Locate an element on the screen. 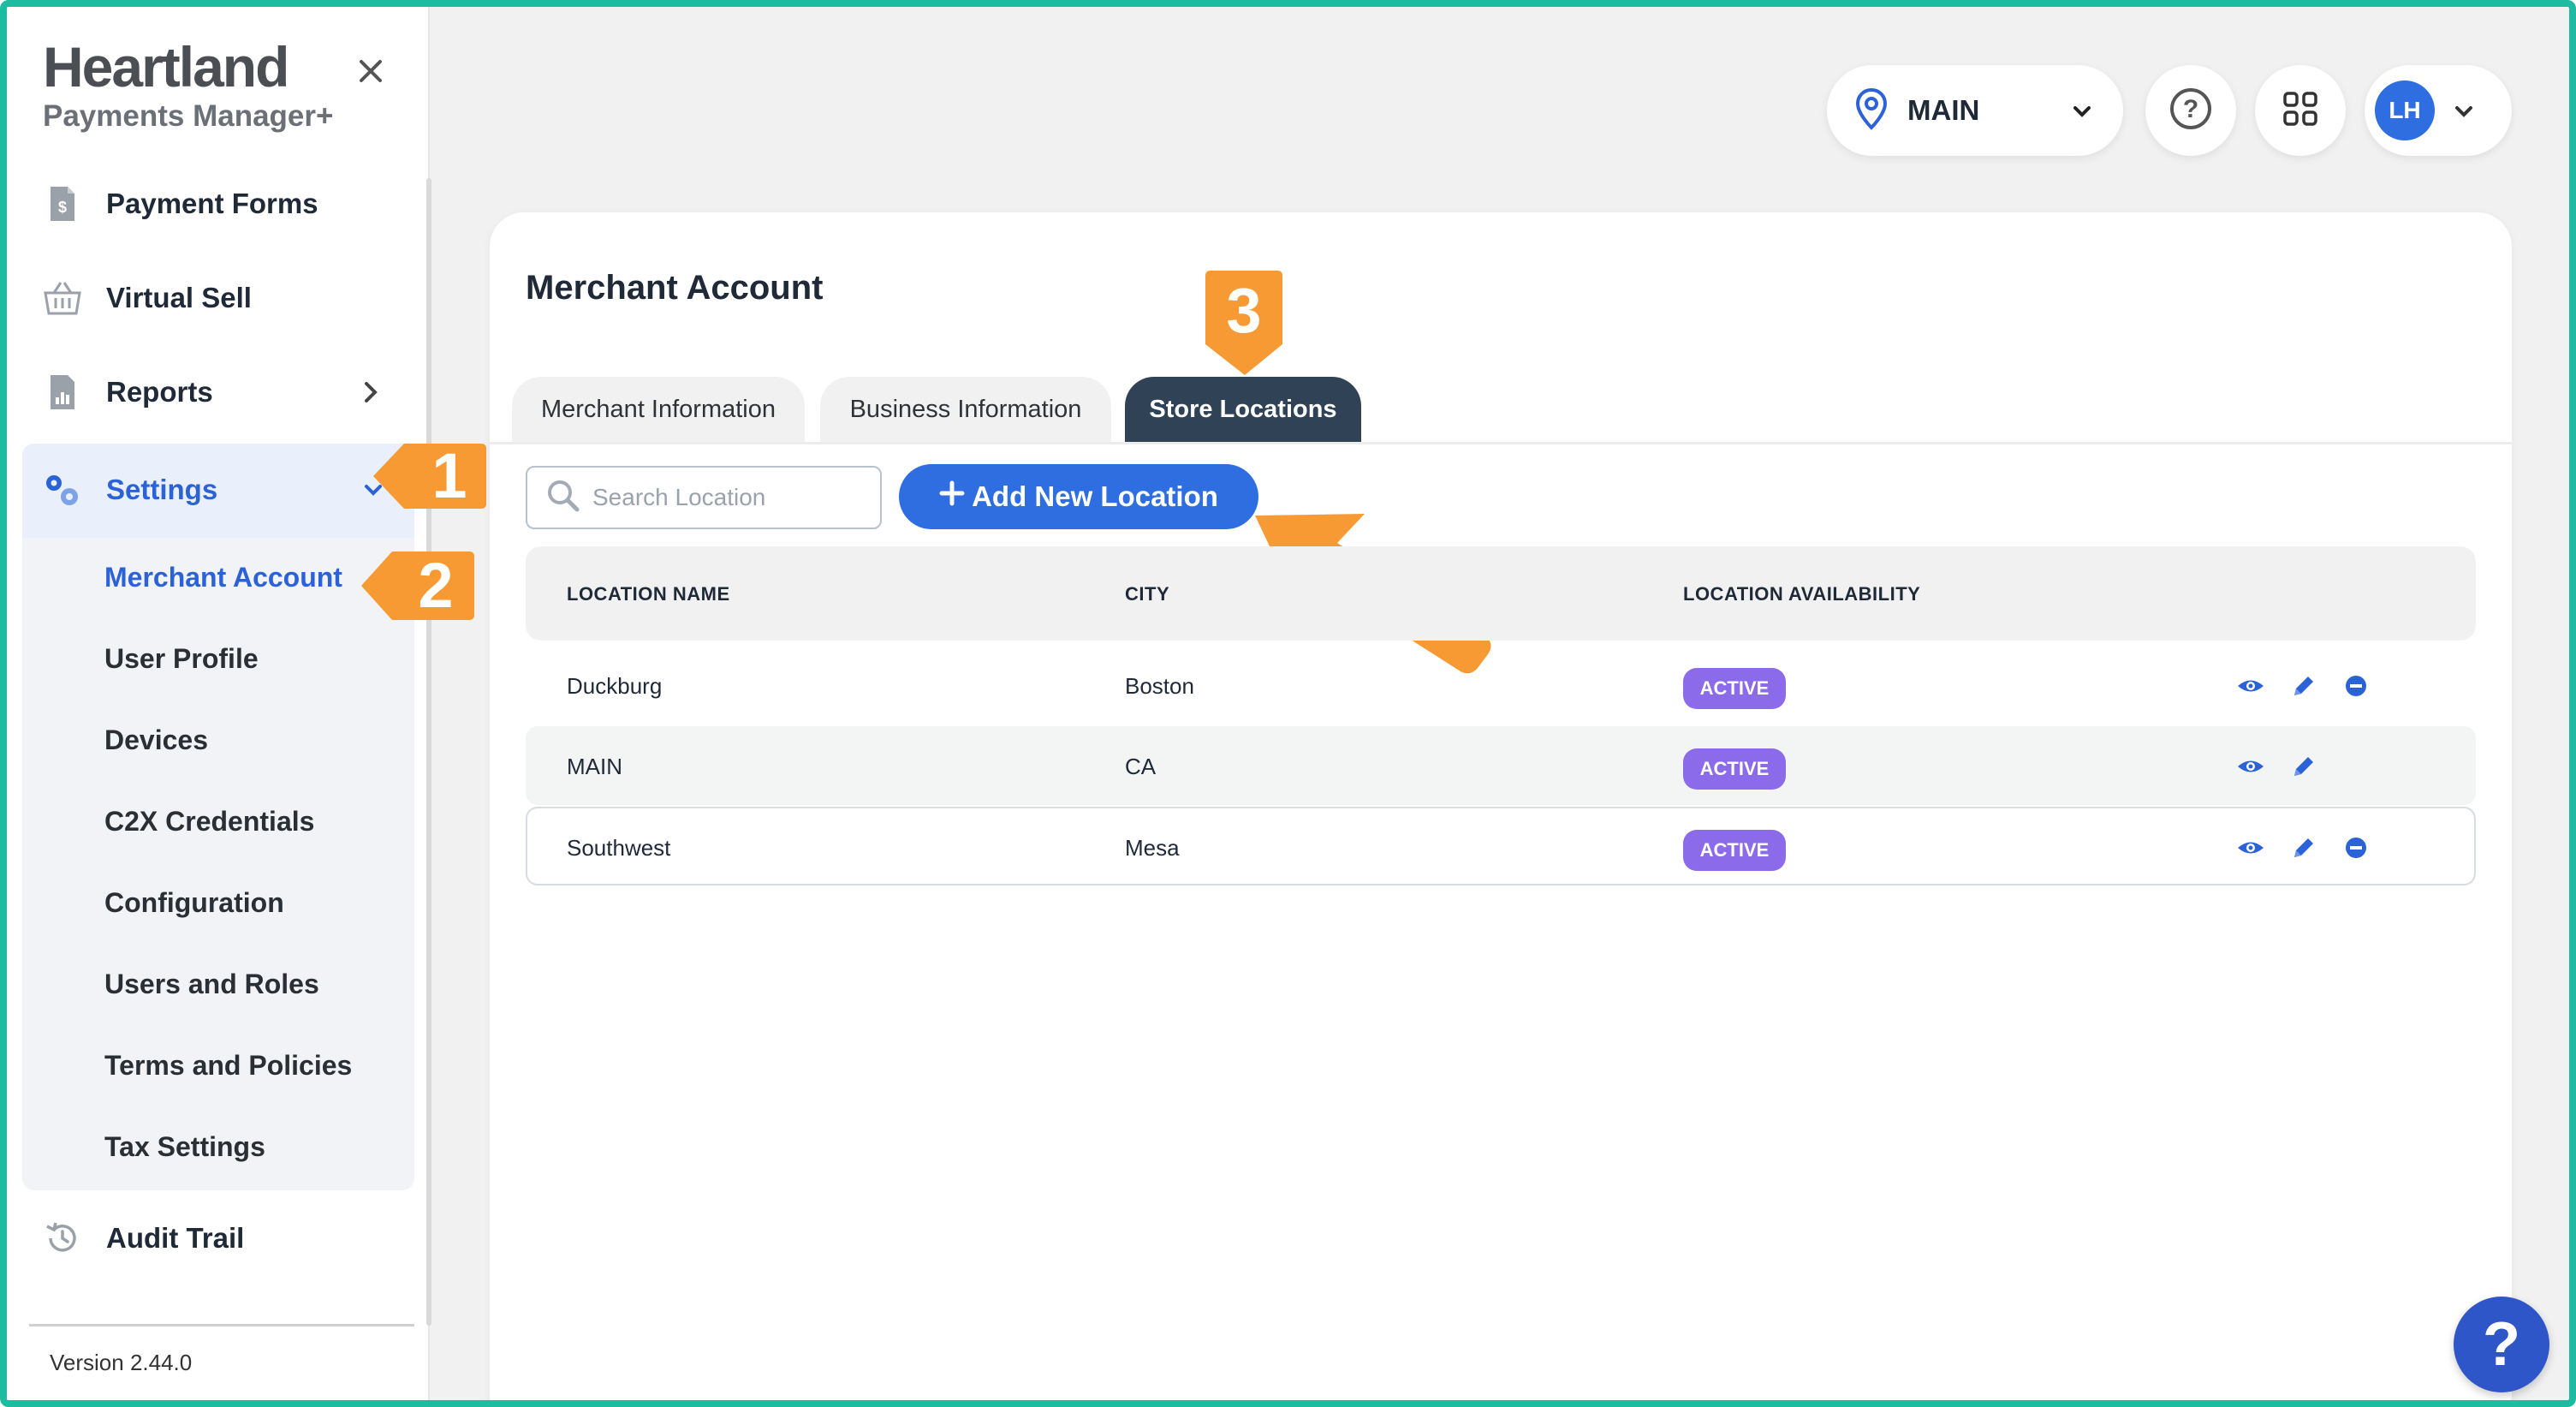  cell-city: Mesa is located at coordinates (1152, 848).